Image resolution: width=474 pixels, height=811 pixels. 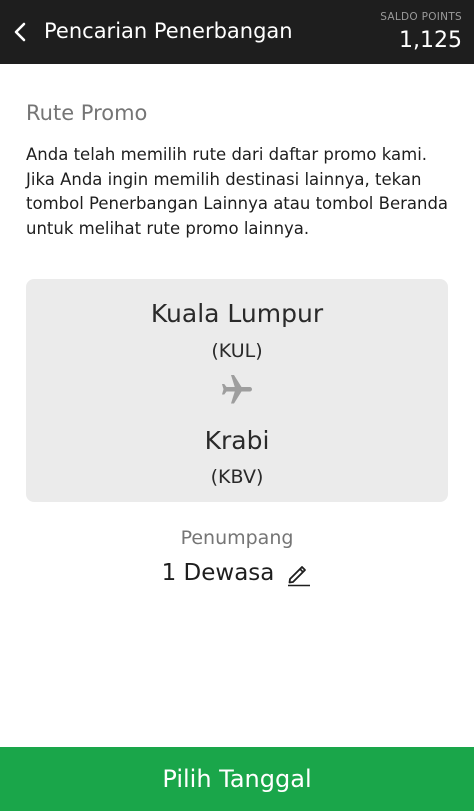 I want to click on select-date-button: Pilih Tanggal, so click(x=237, y=779).